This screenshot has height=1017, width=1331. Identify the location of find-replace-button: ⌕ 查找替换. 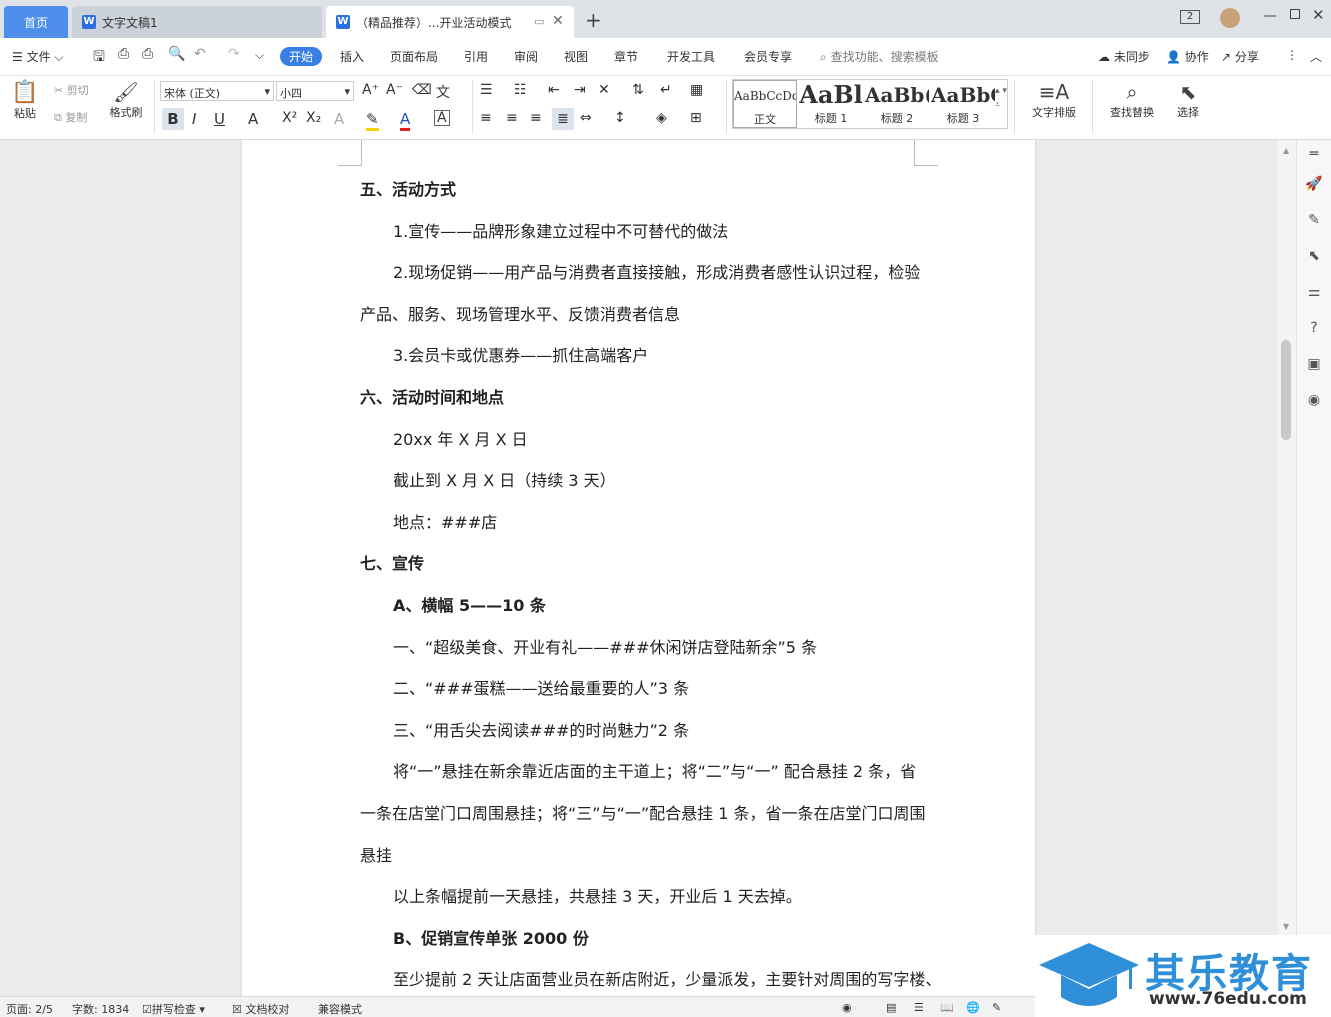
(1132, 100).